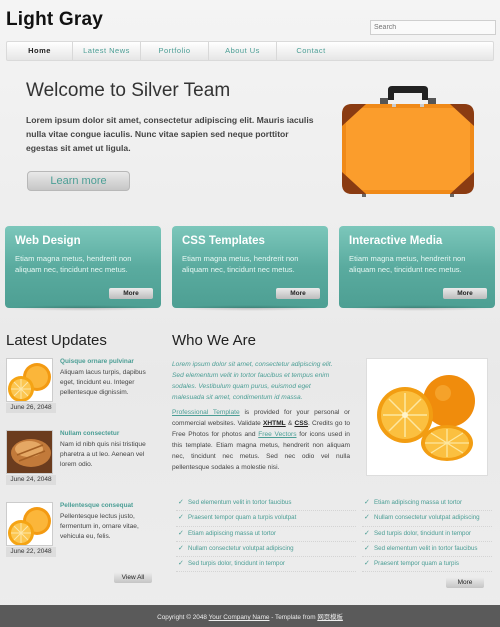 Image resolution: width=500 pixels, height=627 pixels. Describe the element at coordinates (40, 51) in the screenshot. I see `nav-home: Home` at that location.